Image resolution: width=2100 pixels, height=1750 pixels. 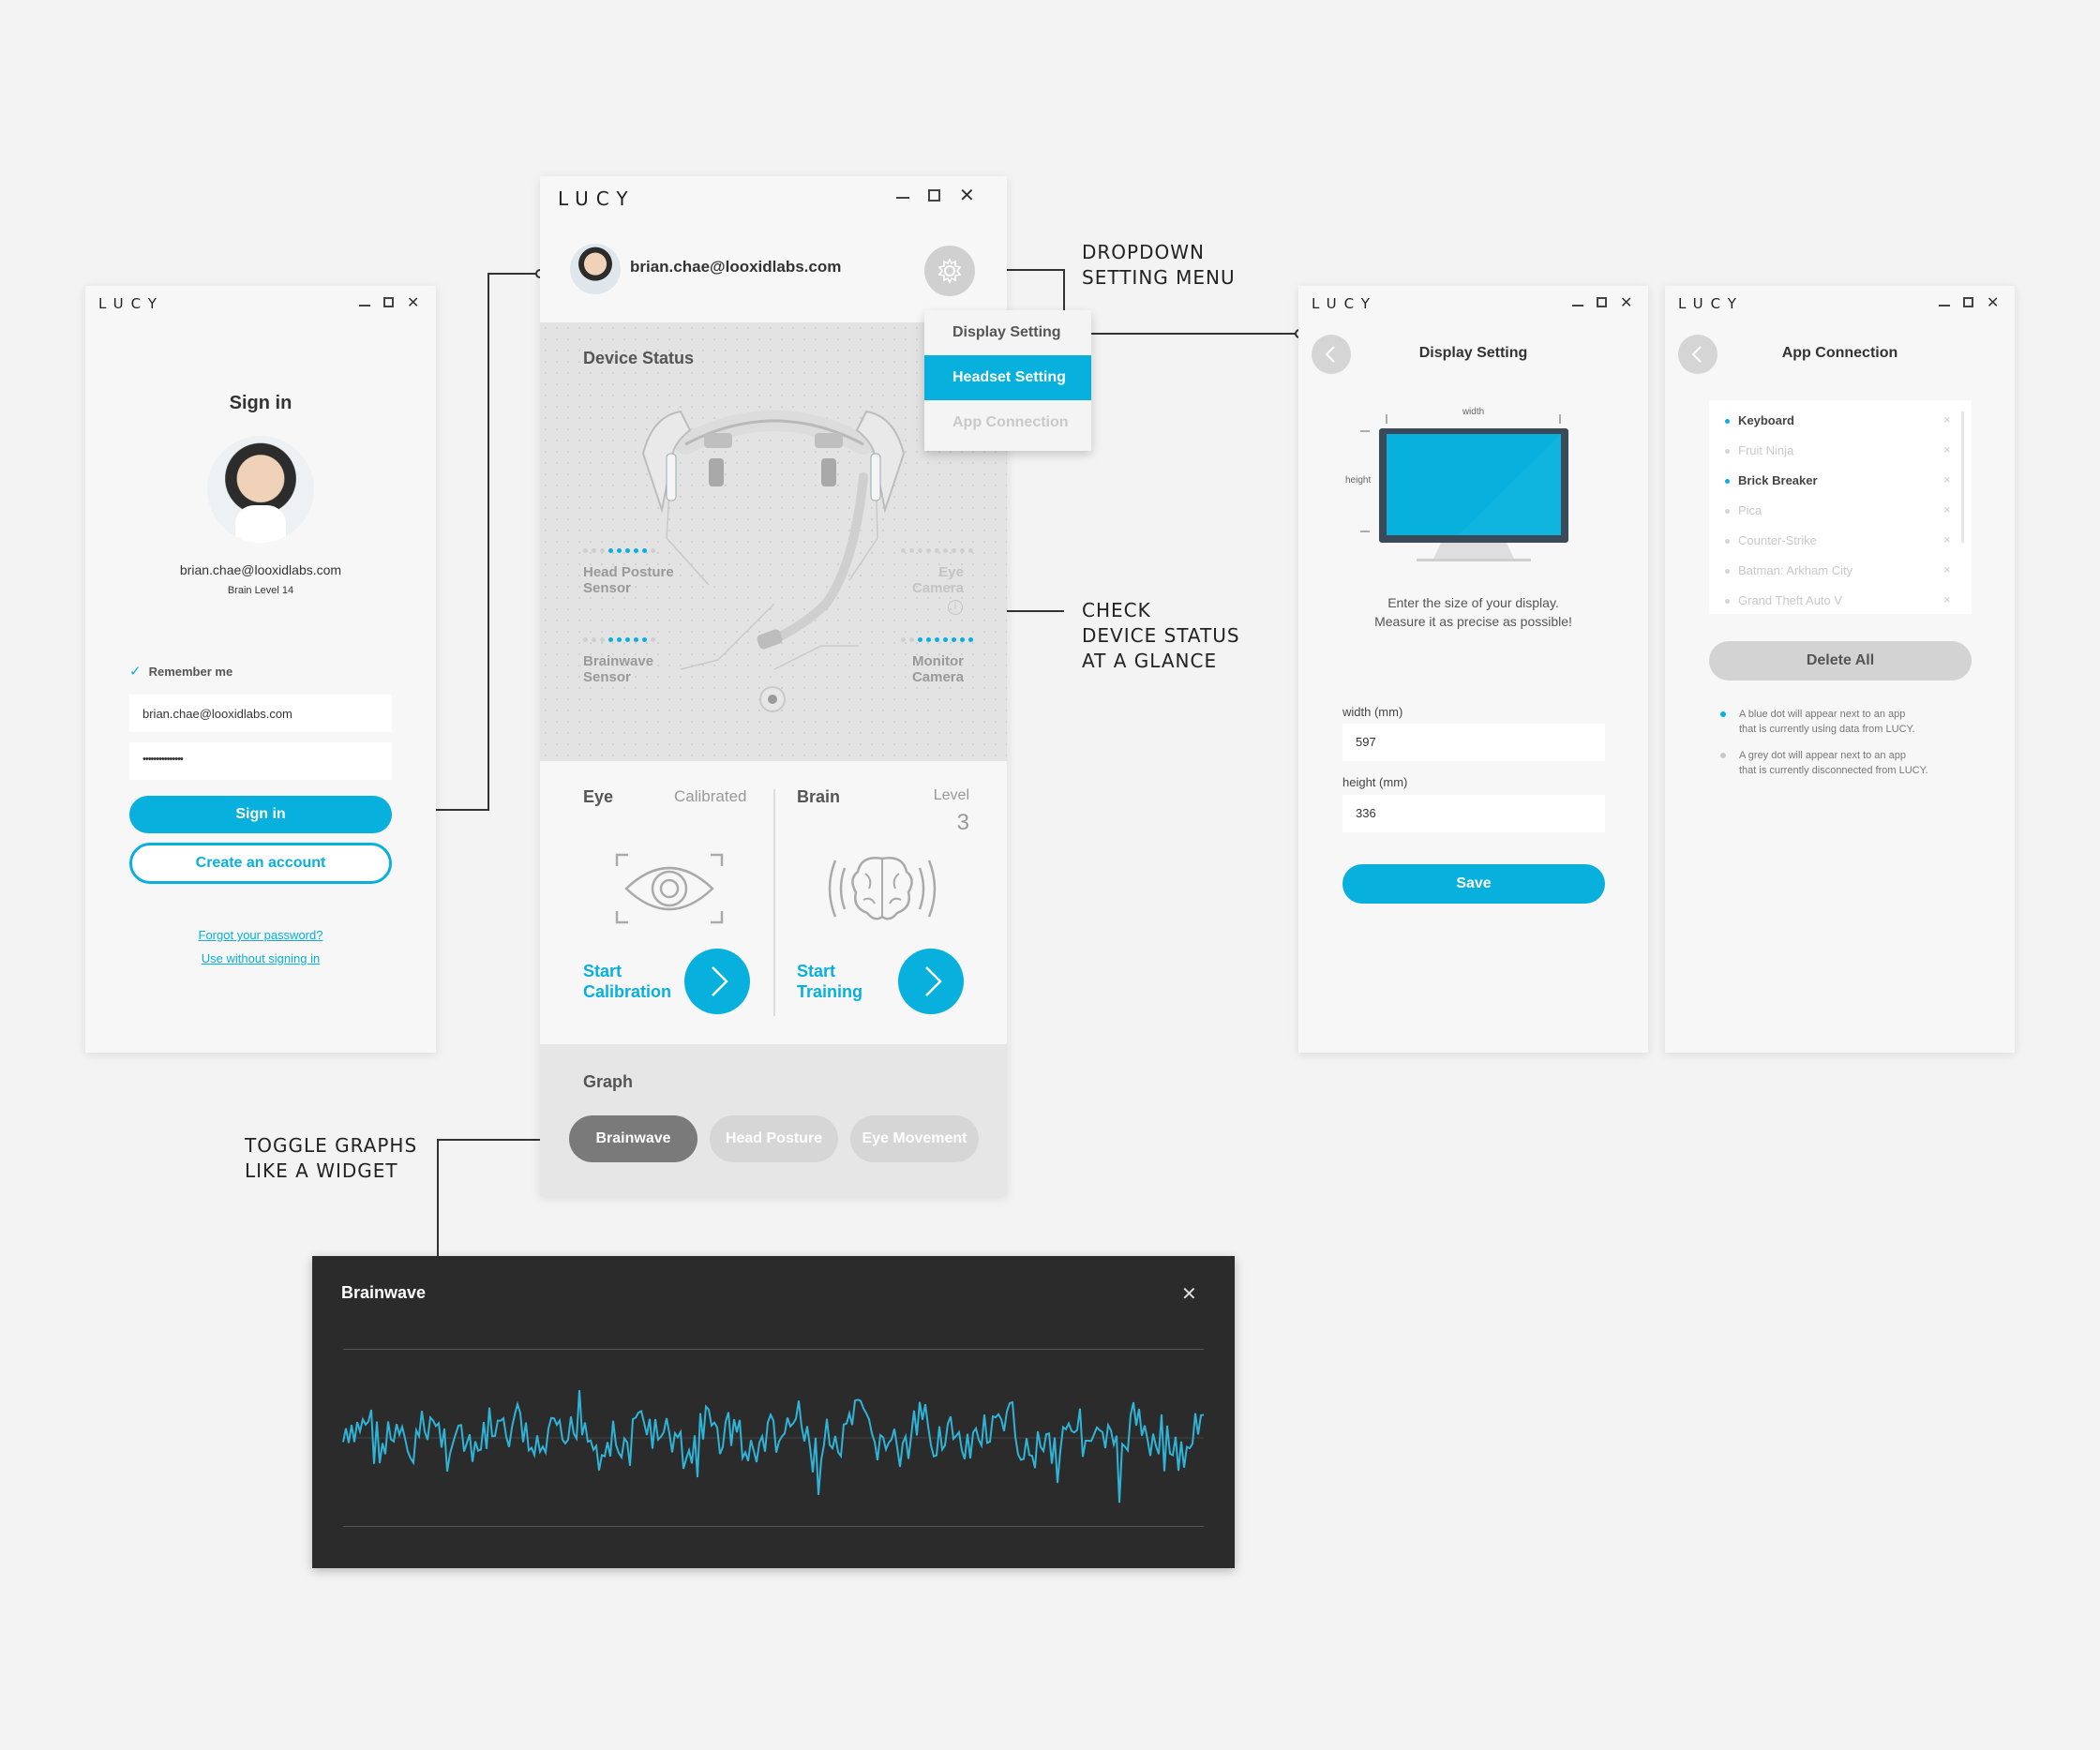 What do you see at coordinates (260, 815) in the screenshot?
I see `signin-button: Sign in` at bounding box center [260, 815].